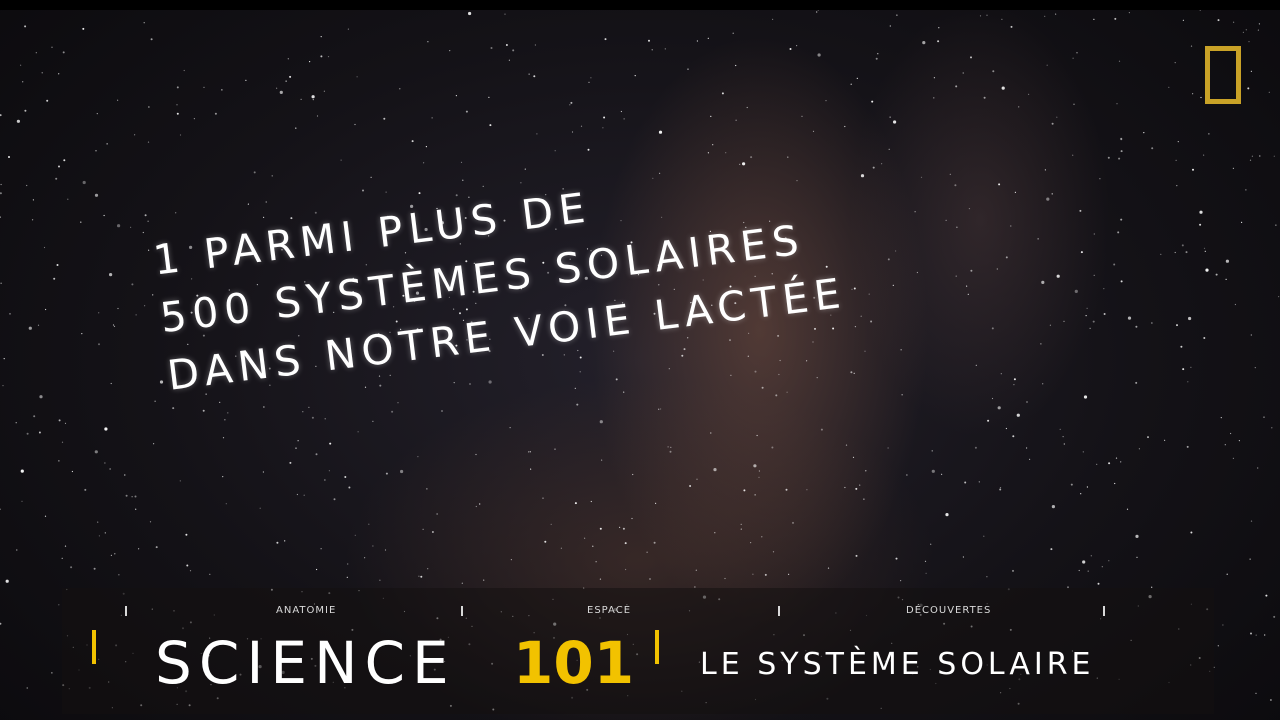  I want to click on series-number: 101, so click(574, 663).